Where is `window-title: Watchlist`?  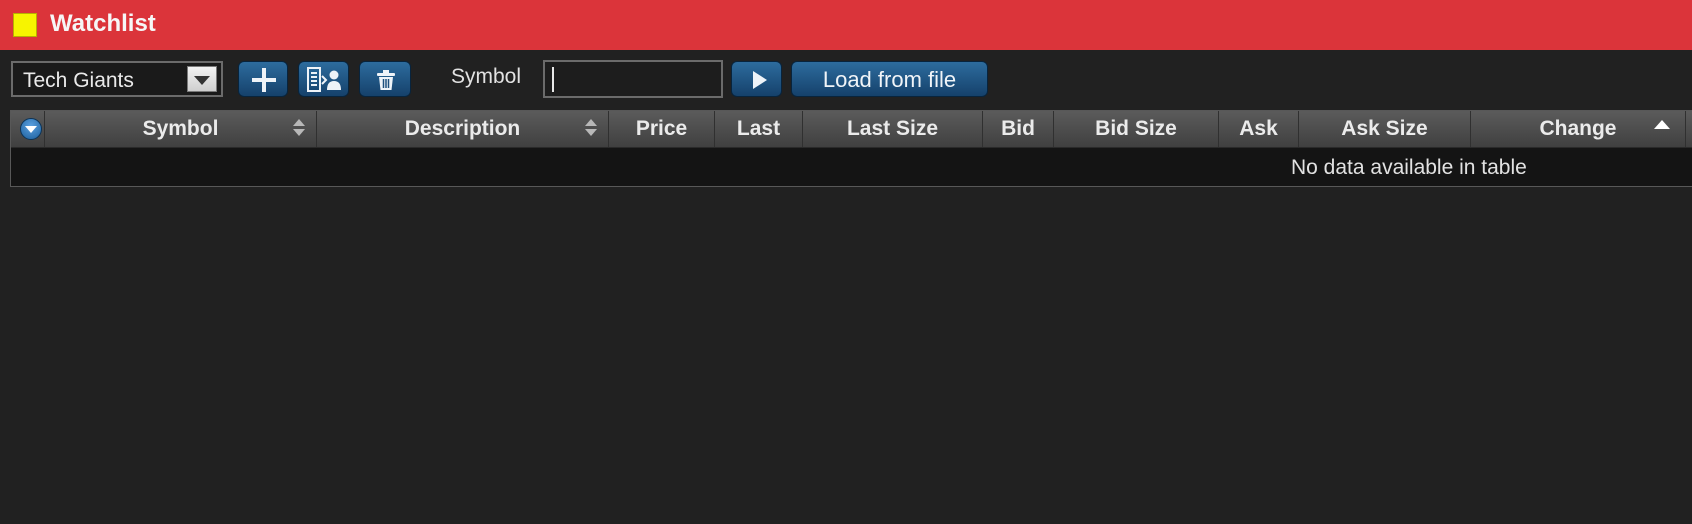 window-title: Watchlist is located at coordinates (103, 23).